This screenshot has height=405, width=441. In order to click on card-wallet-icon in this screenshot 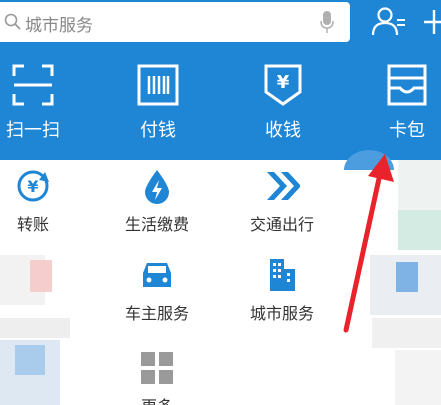, I will do `click(407, 85)`.